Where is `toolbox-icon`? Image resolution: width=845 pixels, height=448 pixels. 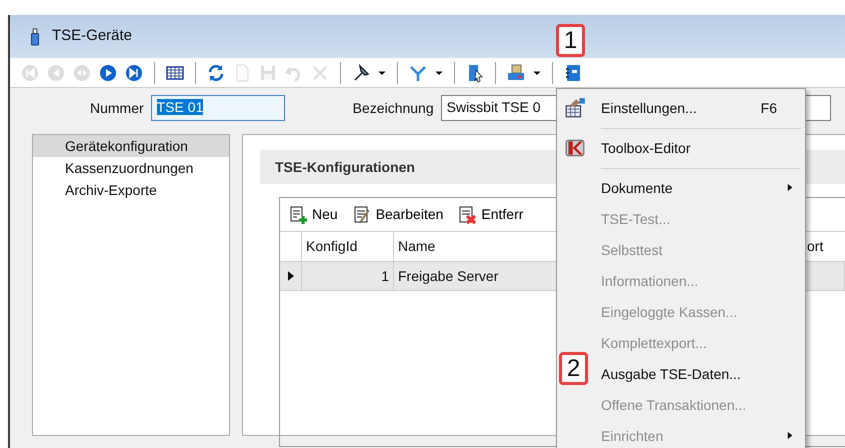
toolbox-icon is located at coordinates (575, 148).